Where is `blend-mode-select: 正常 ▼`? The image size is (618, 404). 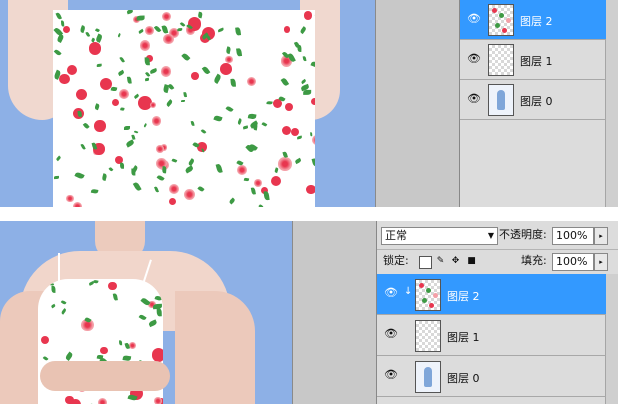
blend-mode-select: 正常 ▼ is located at coordinates (439, 236).